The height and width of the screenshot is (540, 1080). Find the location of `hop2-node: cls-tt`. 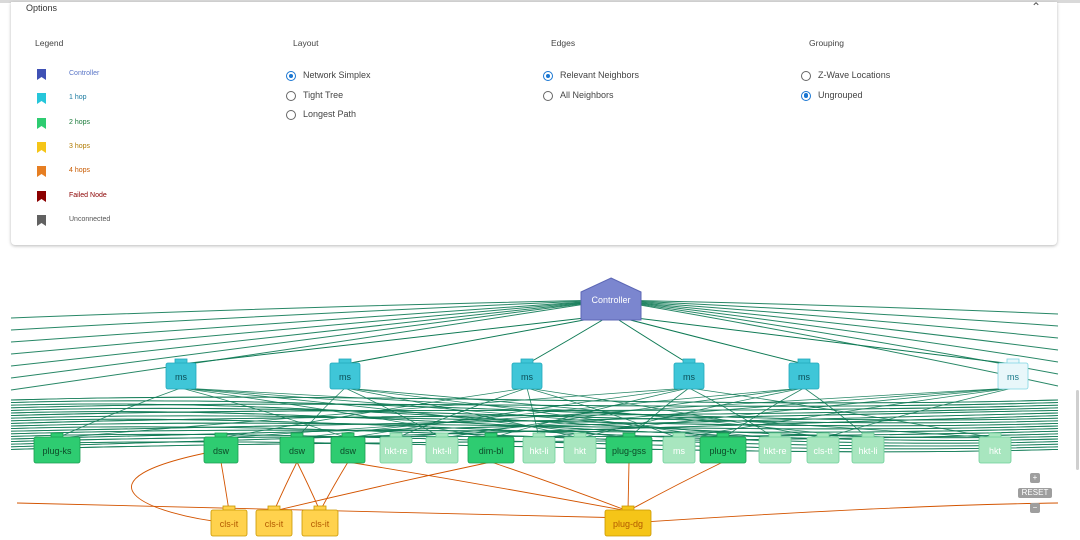

hop2-node: cls-tt is located at coordinates (823, 448).